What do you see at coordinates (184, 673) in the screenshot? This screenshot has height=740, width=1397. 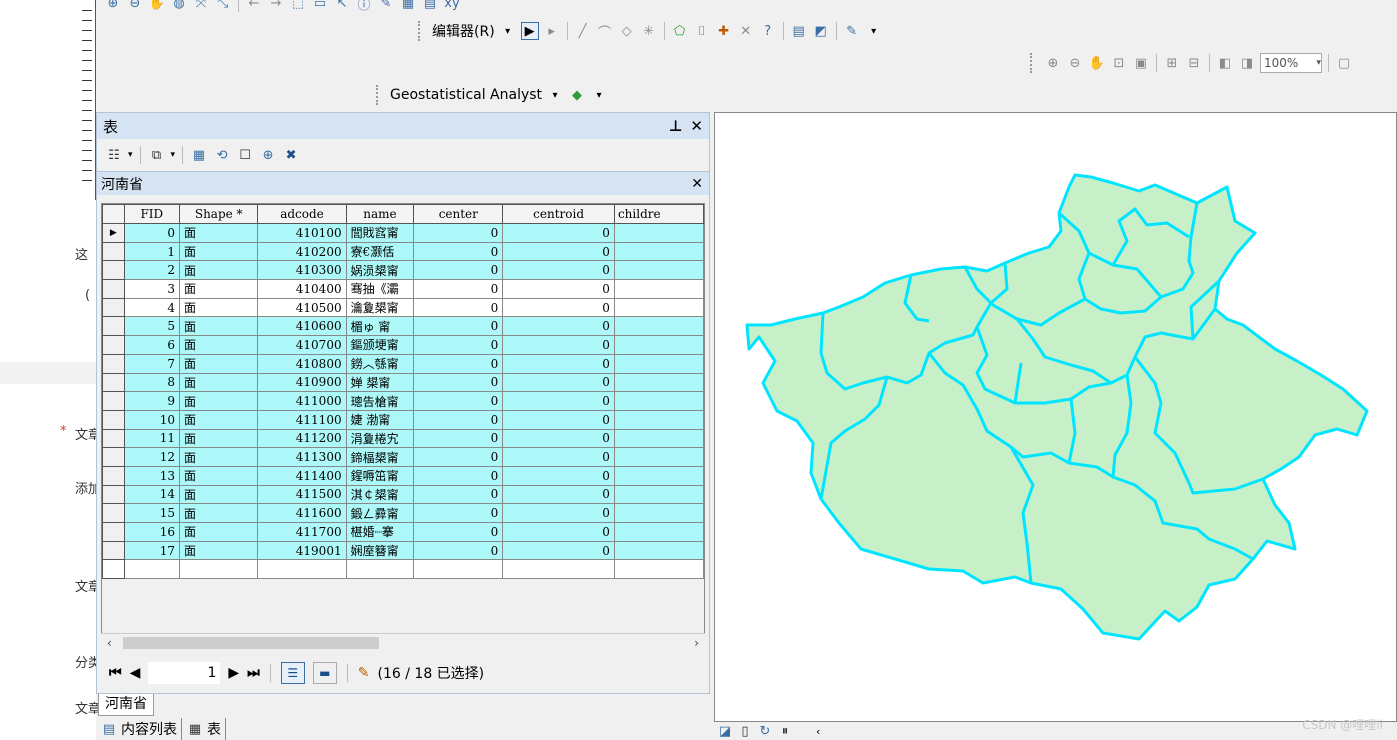 I see `record-number-field: 1` at bounding box center [184, 673].